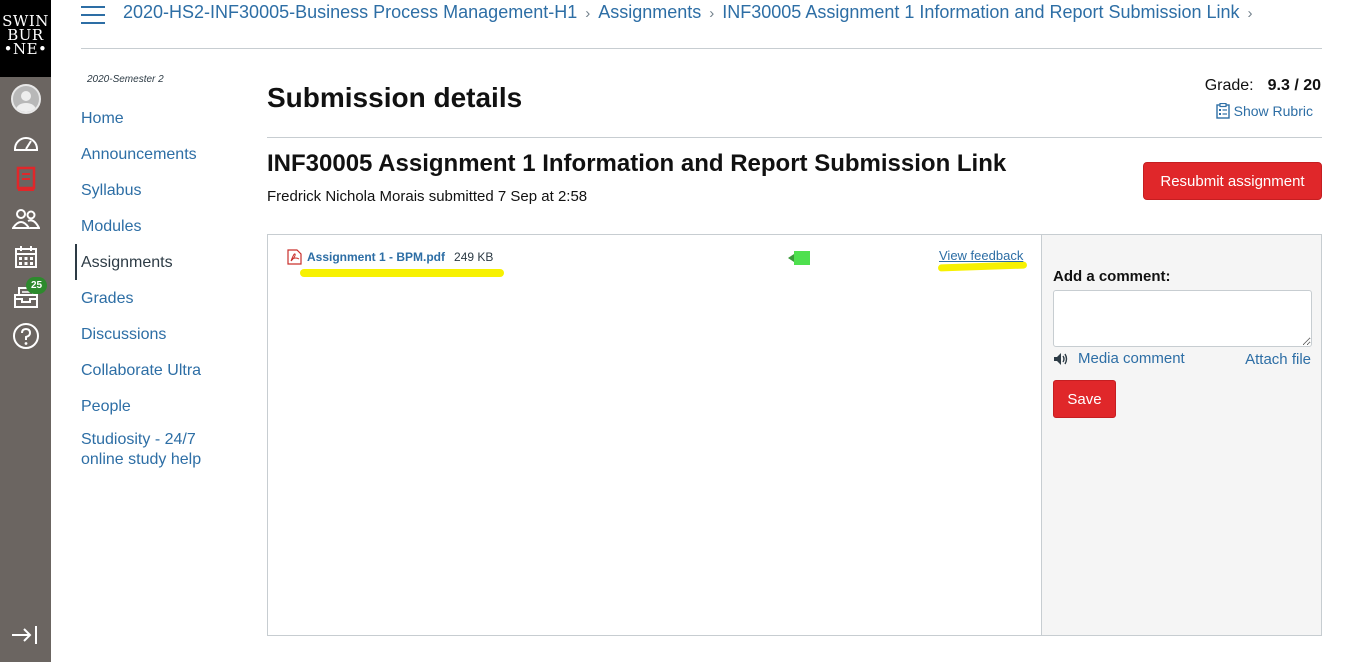 The height and width of the screenshot is (662, 1346). I want to click on dashboard-nav-item, so click(25, 142).